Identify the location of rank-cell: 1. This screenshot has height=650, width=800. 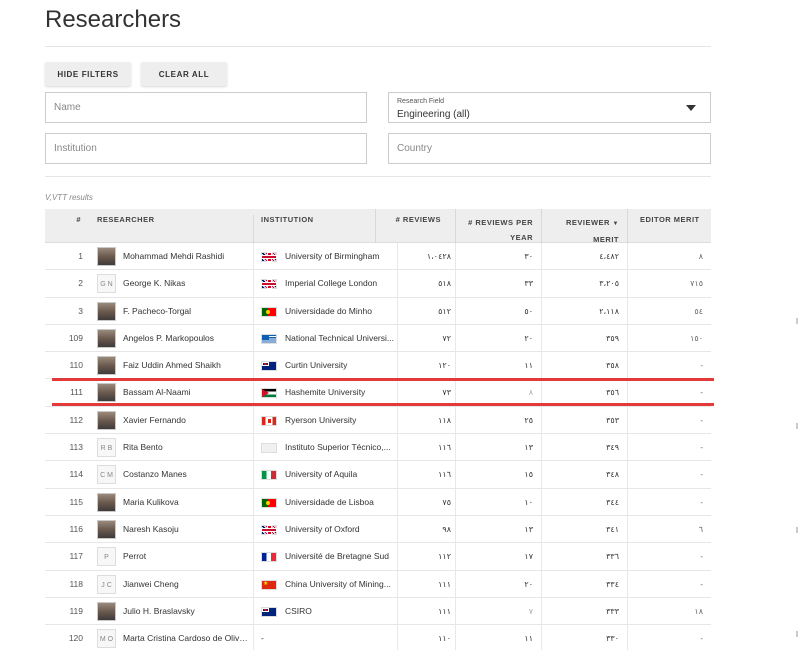
(80, 256).